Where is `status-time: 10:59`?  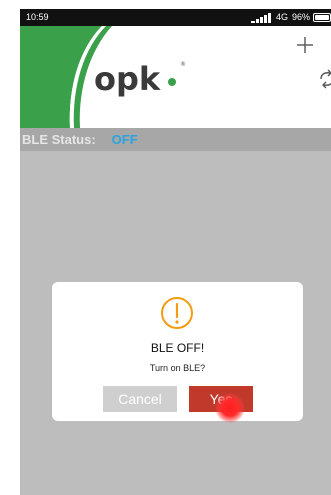 status-time: 10:59 is located at coordinates (37, 17).